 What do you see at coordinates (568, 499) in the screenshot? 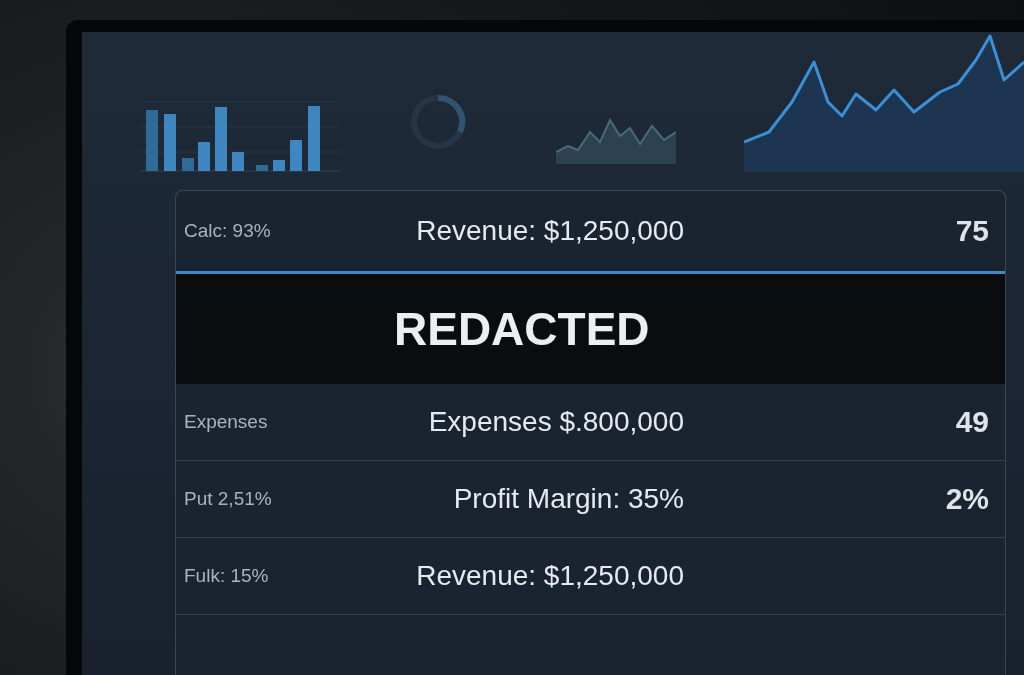
I see `metric-value: Profit Margin: 35%` at bounding box center [568, 499].